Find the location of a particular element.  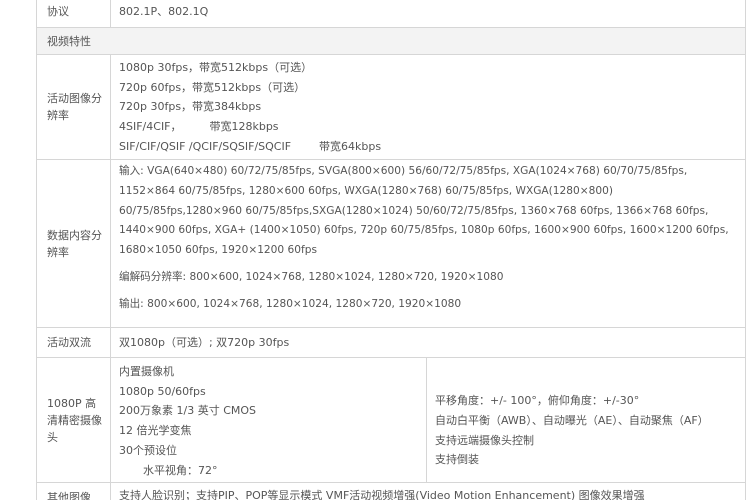

spec-line: 内置摄像机 is located at coordinates (146, 371).